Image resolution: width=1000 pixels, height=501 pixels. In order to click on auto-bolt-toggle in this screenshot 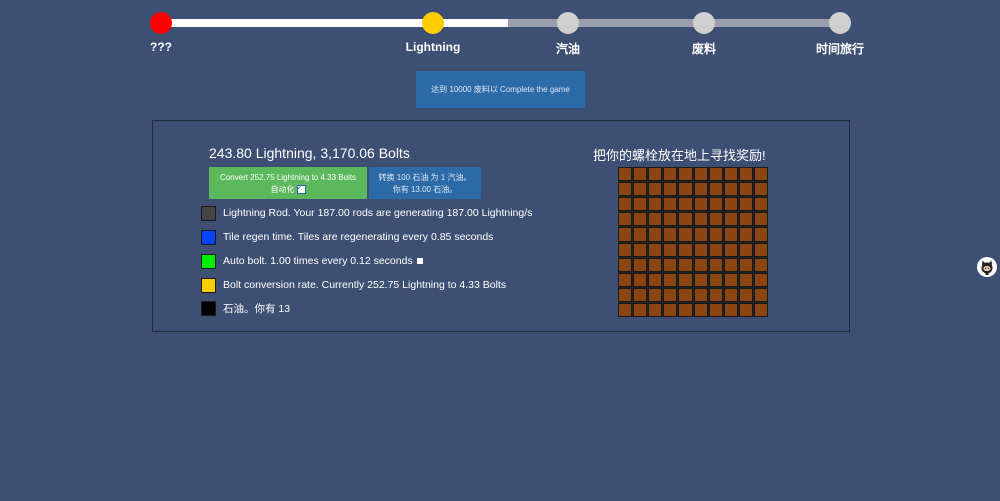, I will do `click(419, 261)`.